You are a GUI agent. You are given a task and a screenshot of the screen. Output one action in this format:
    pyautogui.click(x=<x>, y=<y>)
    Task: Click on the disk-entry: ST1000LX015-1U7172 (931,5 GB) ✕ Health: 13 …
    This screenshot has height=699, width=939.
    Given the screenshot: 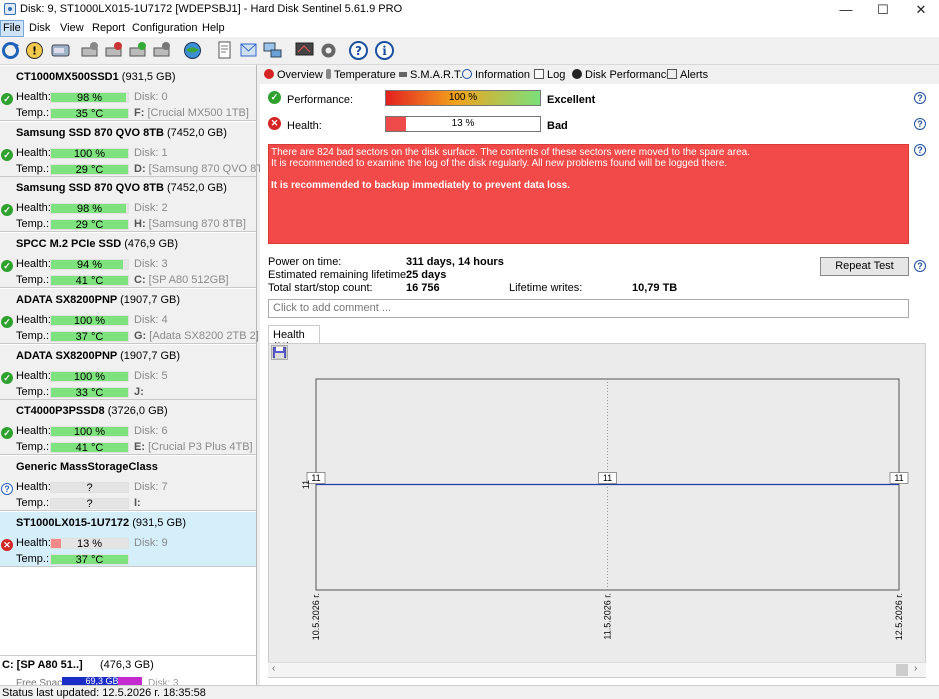 What is the action you would take?
    pyautogui.click(x=128, y=539)
    